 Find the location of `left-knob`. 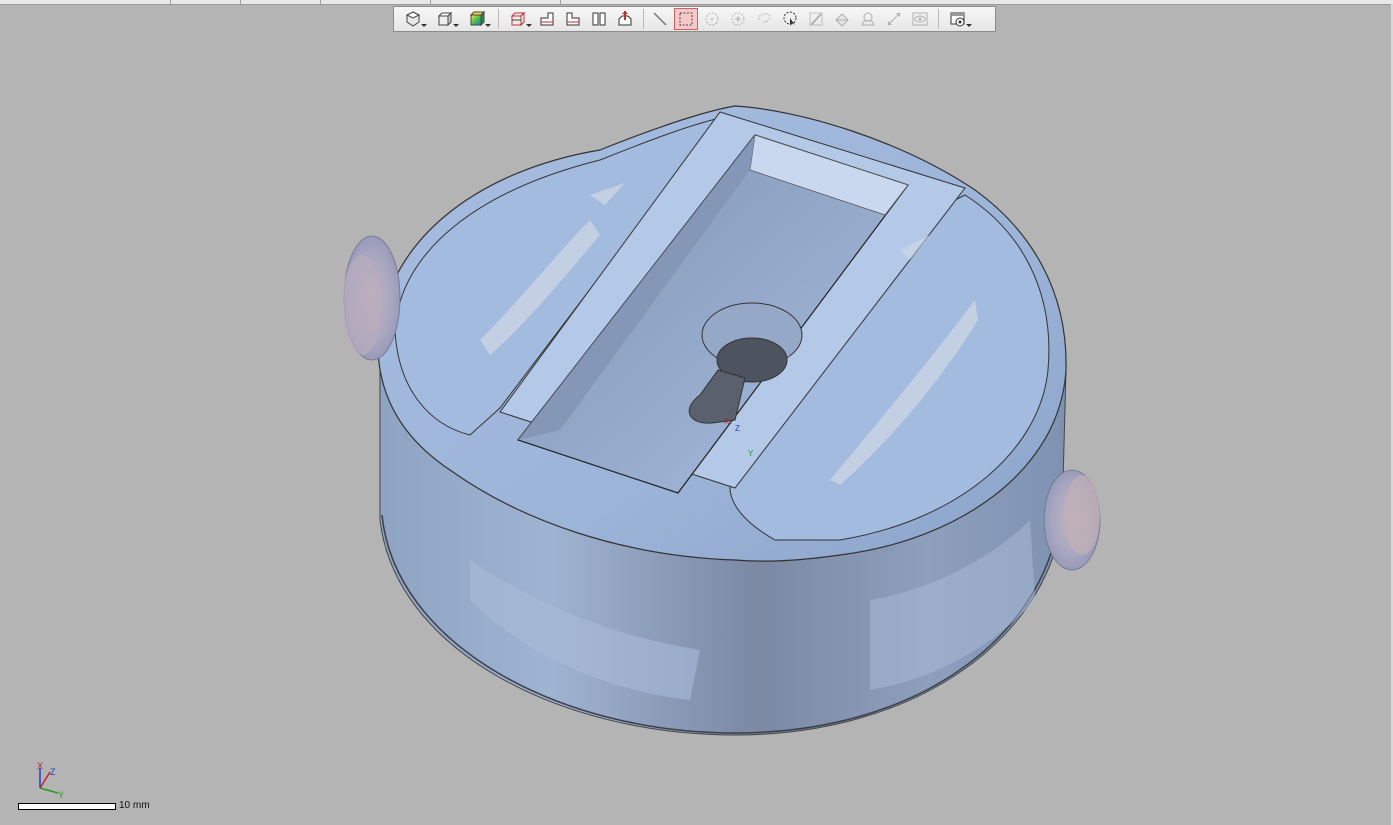

left-knob is located at coordinates (371, 298).